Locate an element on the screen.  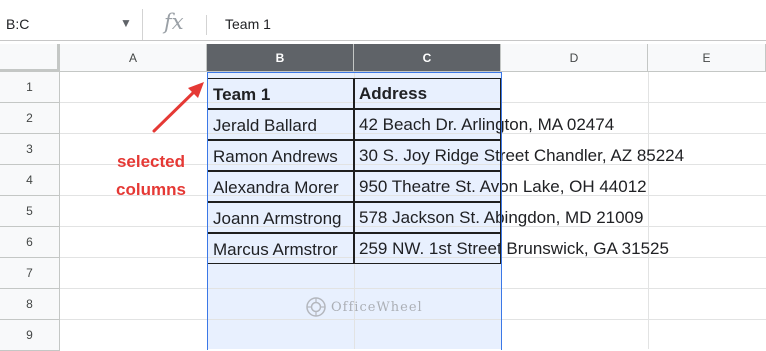
row-header-9: 9 is located at coordinates (30, 335).